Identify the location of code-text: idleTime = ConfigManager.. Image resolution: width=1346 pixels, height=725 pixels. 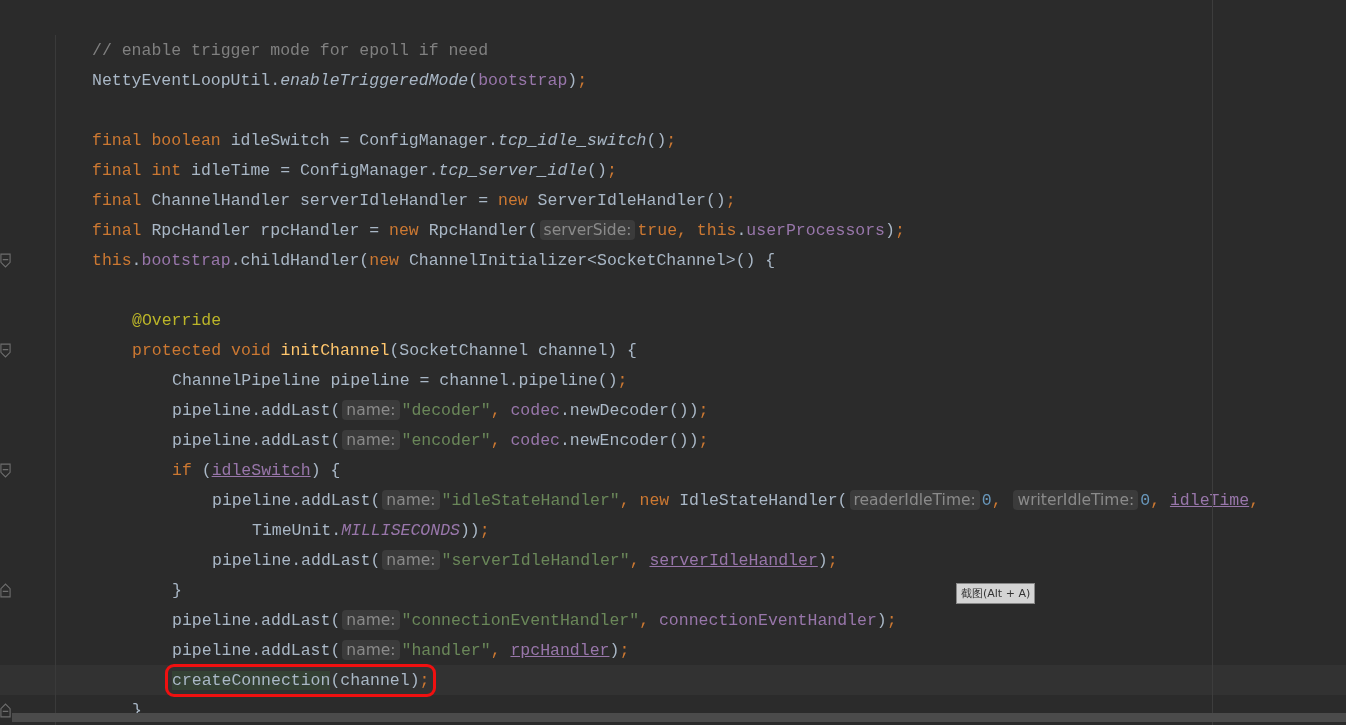
(314, 170).